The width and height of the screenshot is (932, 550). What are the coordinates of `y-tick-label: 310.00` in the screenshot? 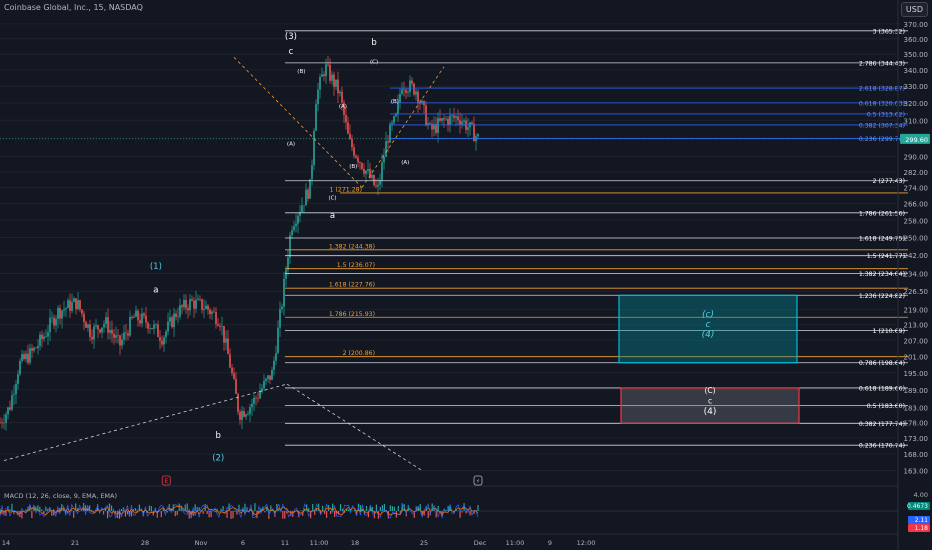 It's located at (916, 121).